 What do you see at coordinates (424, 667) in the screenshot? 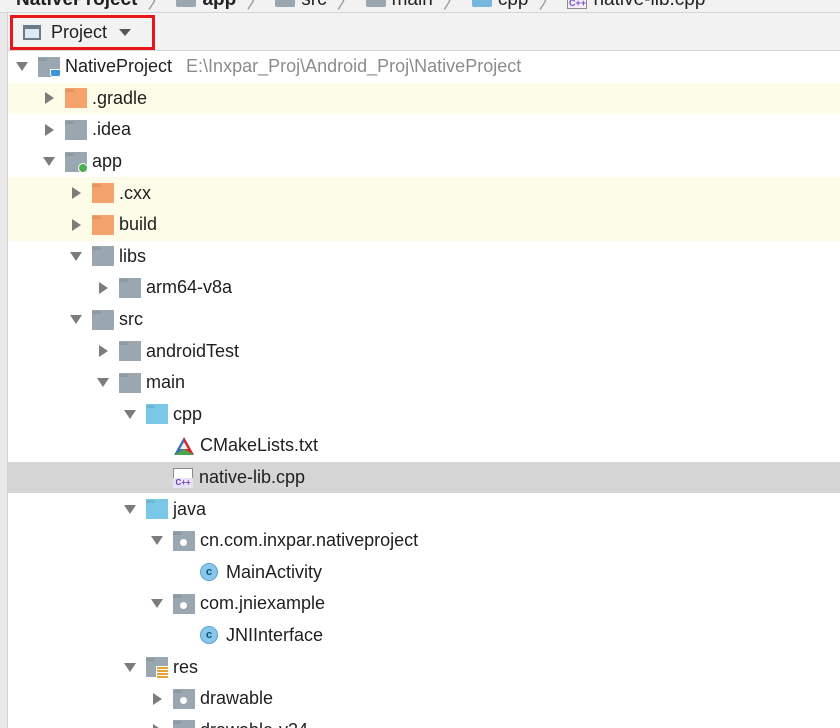
I see `tree-row: res` at bounding box center [424, 667].